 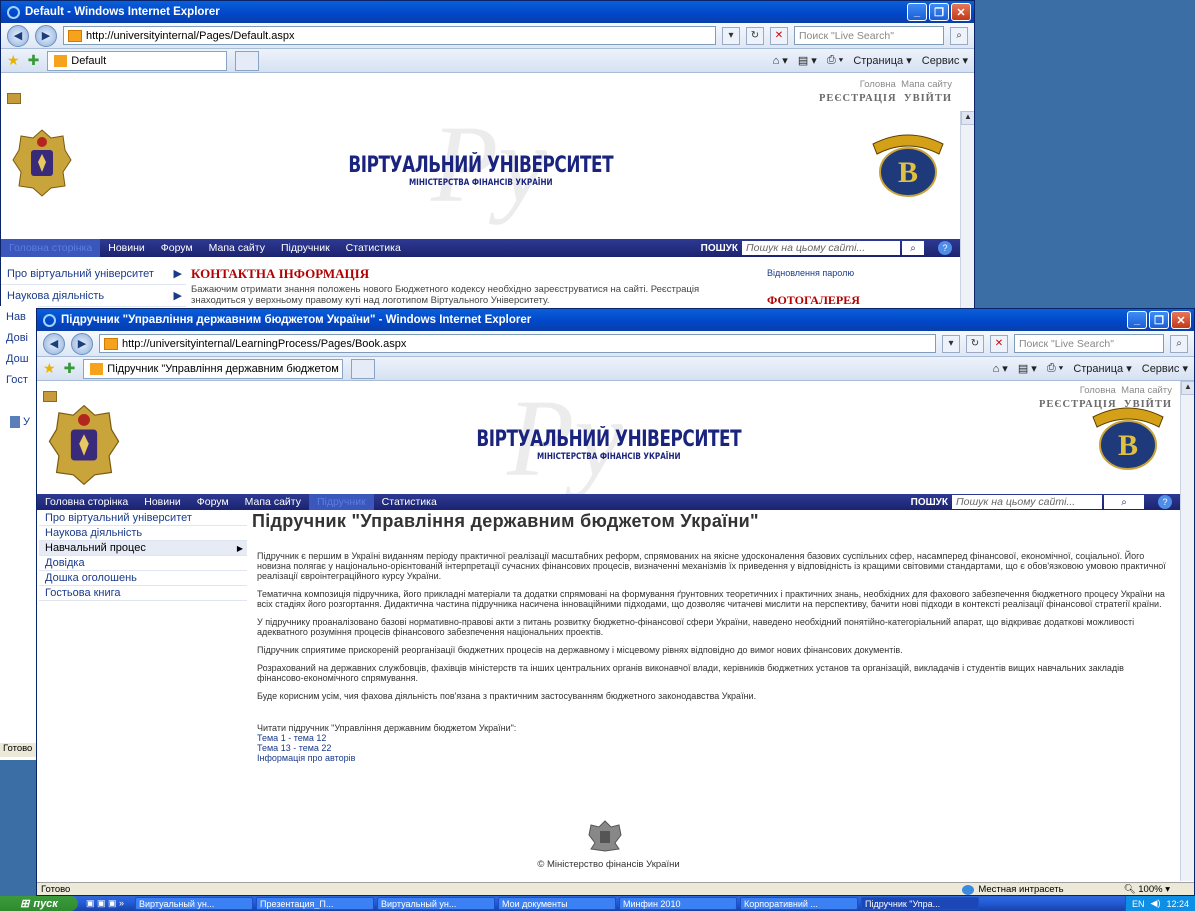 I want to click on back-live-search-input: Поиск "Live Search", so click(x=869, y=35).